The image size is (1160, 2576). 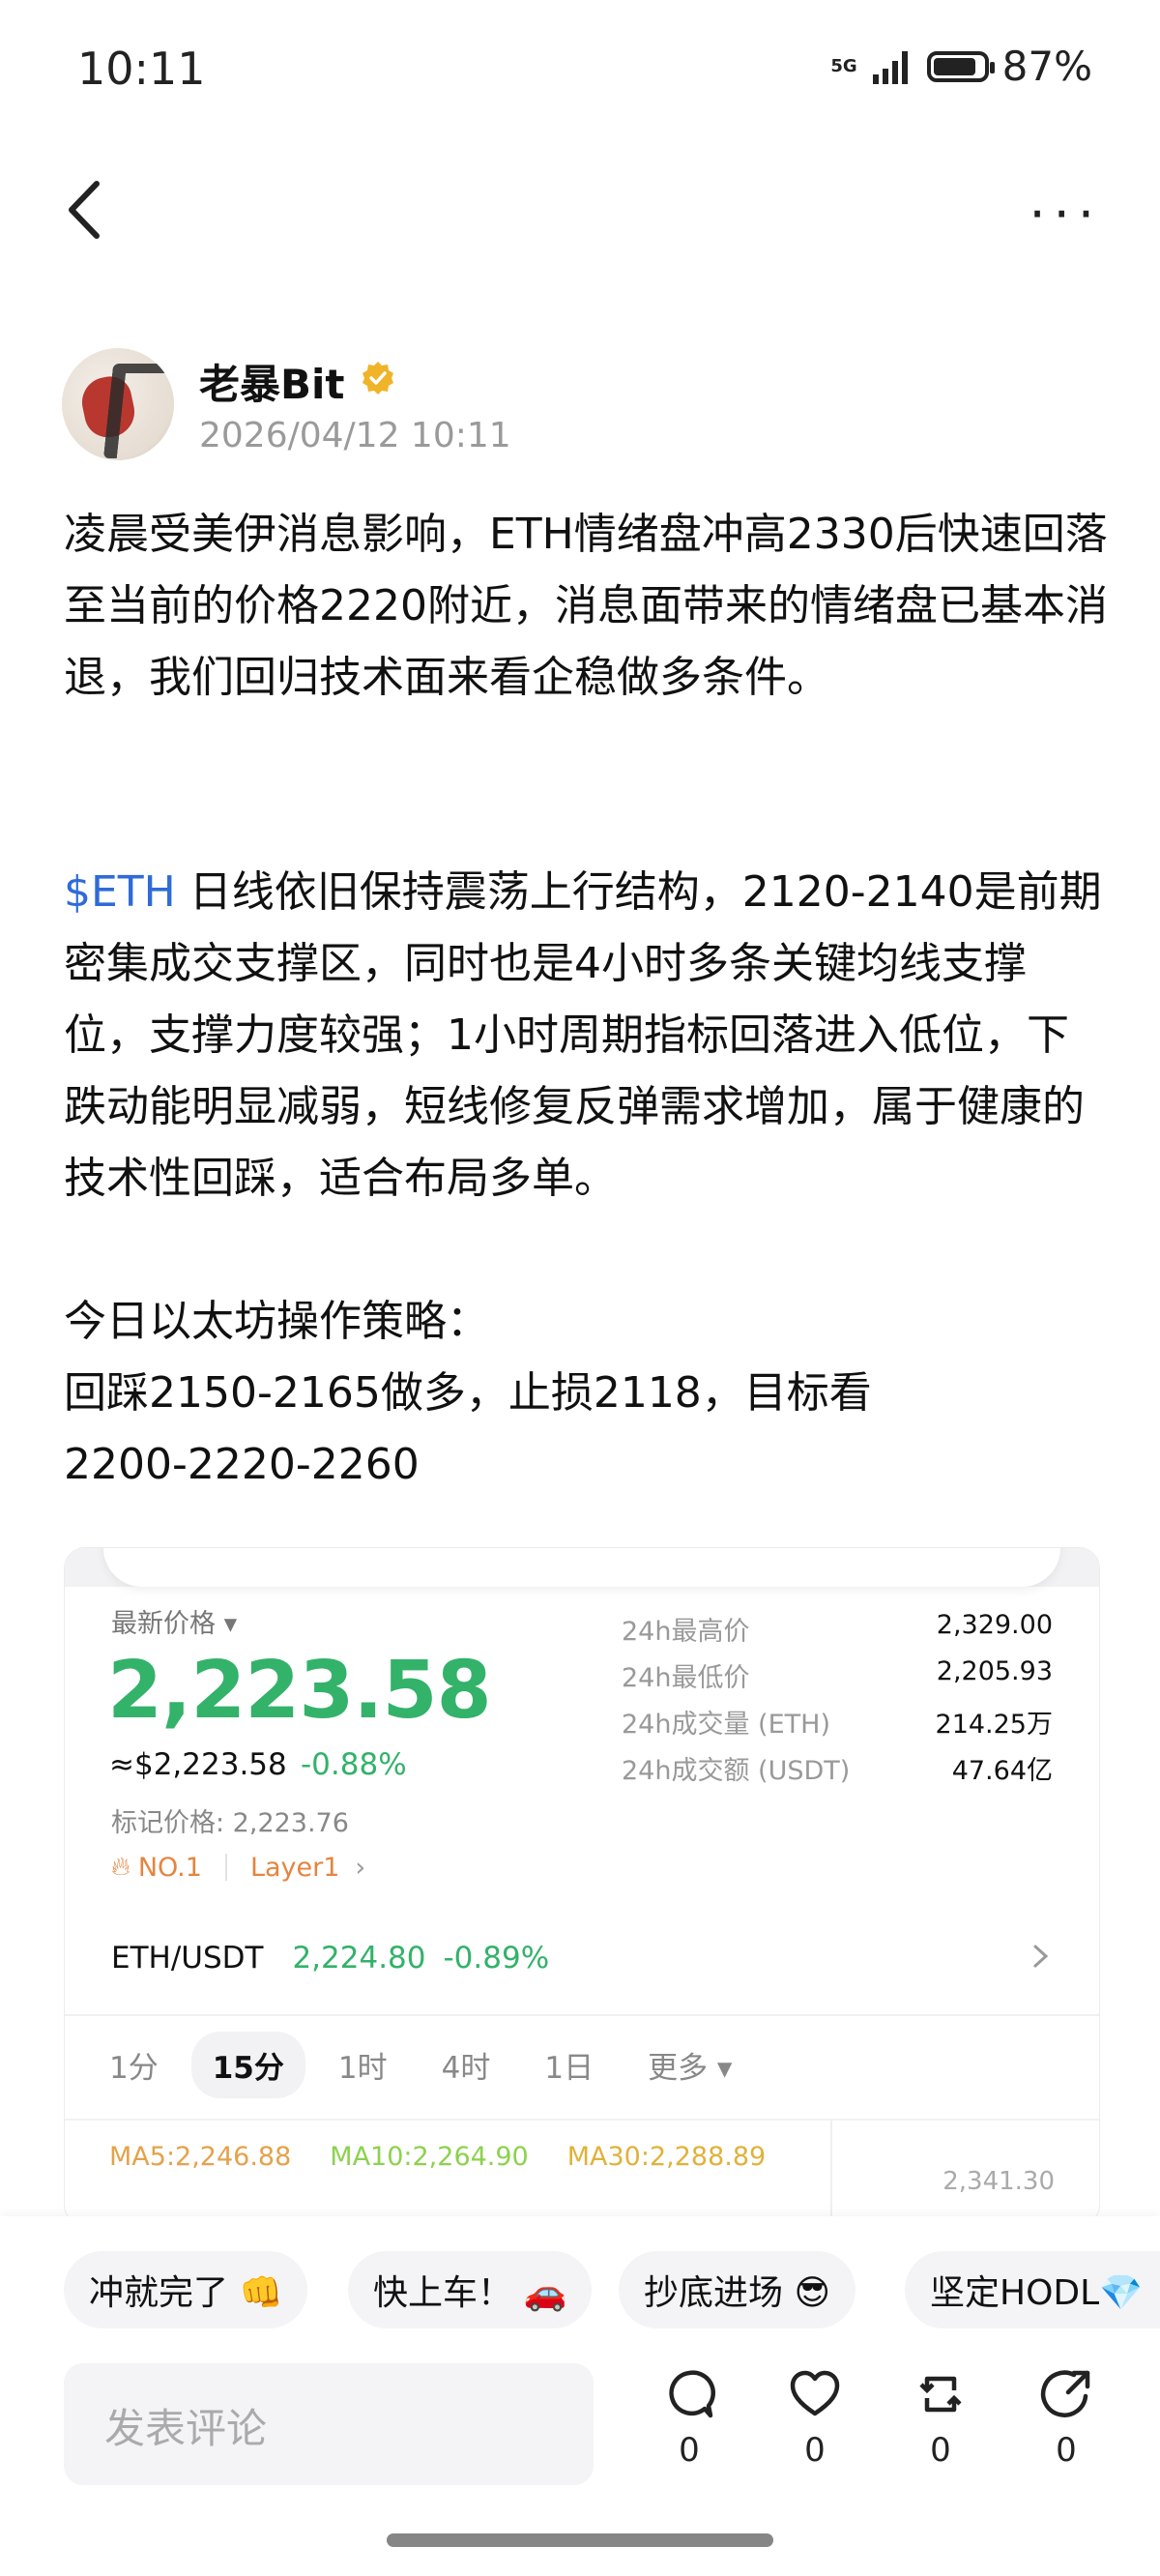 I want to click on back-icon, so click(x=87, y=210).